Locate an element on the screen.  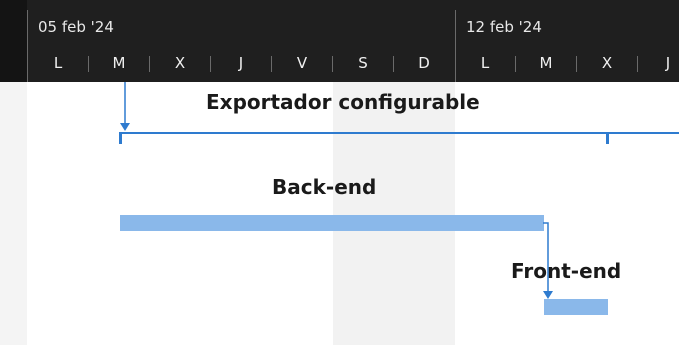
day-label: V is located at coordinates (302, 63).